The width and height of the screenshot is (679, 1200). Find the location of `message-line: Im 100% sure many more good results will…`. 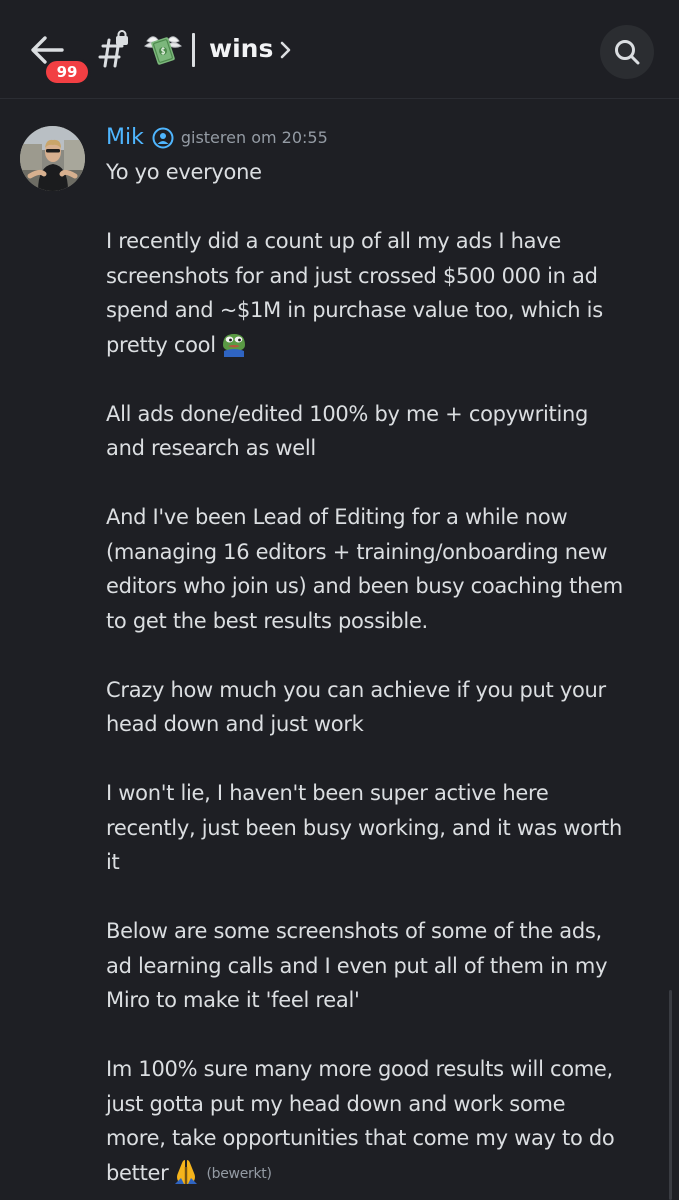

message-line: Im 100% sure many more good results will… is located at coordinates (359, 1069).